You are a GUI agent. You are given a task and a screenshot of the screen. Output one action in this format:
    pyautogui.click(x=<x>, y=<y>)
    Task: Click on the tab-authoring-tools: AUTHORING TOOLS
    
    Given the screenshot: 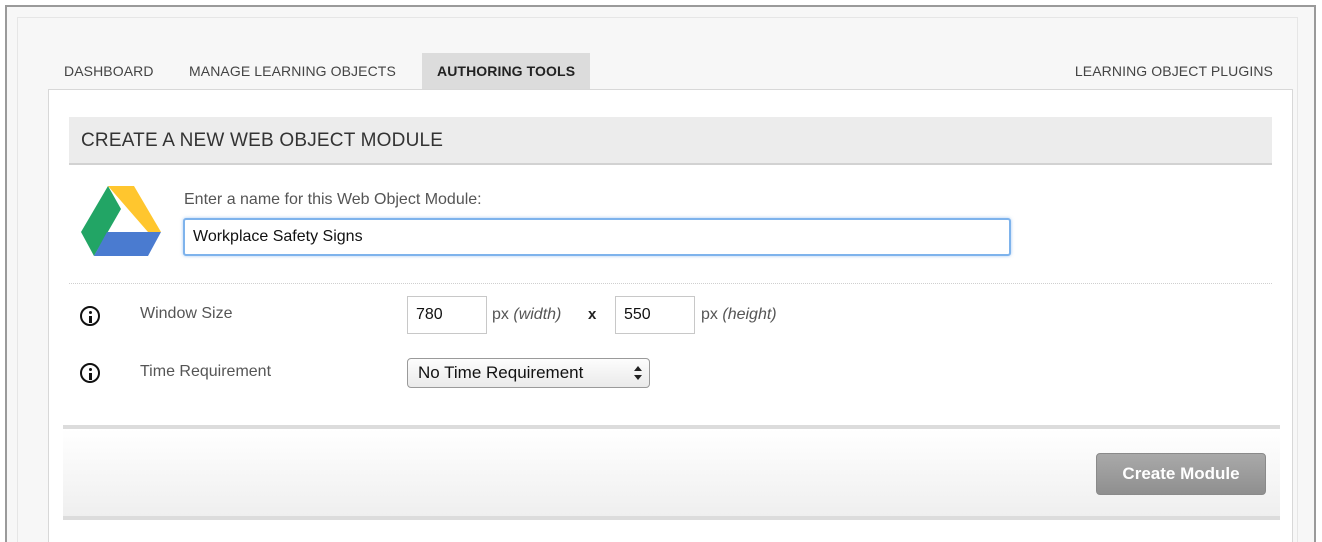 What is the action you would take?
    pyautogui.click(x=506, y=71)
    